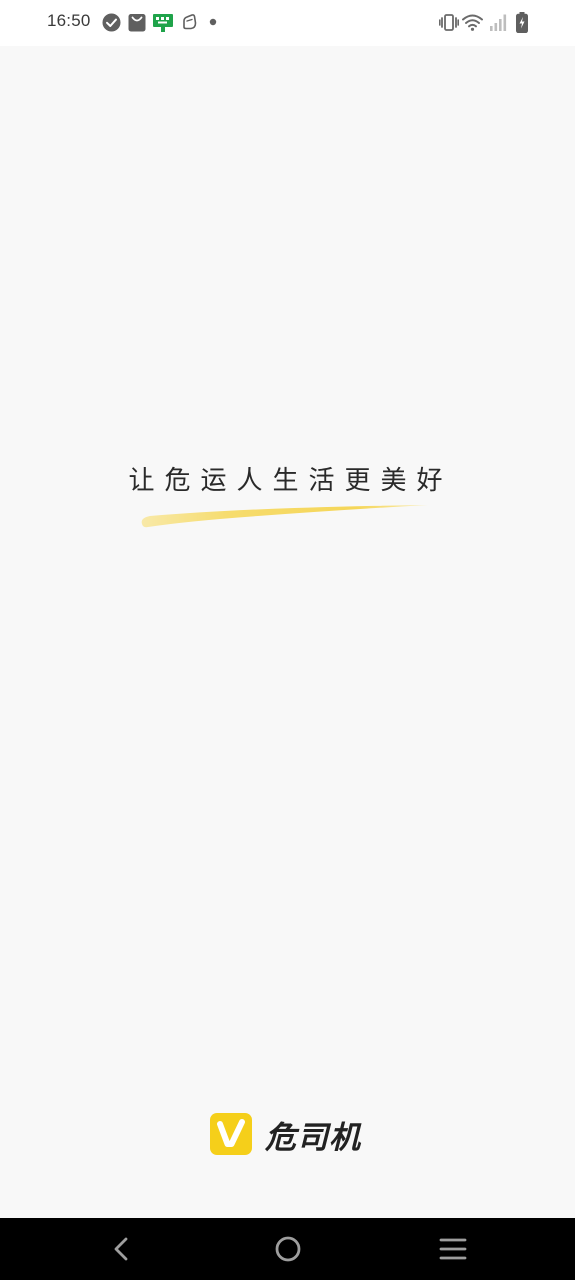  What do you see at coordinates (290, 481) in the screenshot?
I see `slogan-text: 让危运人生活更美好` at bounding box center [290, 481].